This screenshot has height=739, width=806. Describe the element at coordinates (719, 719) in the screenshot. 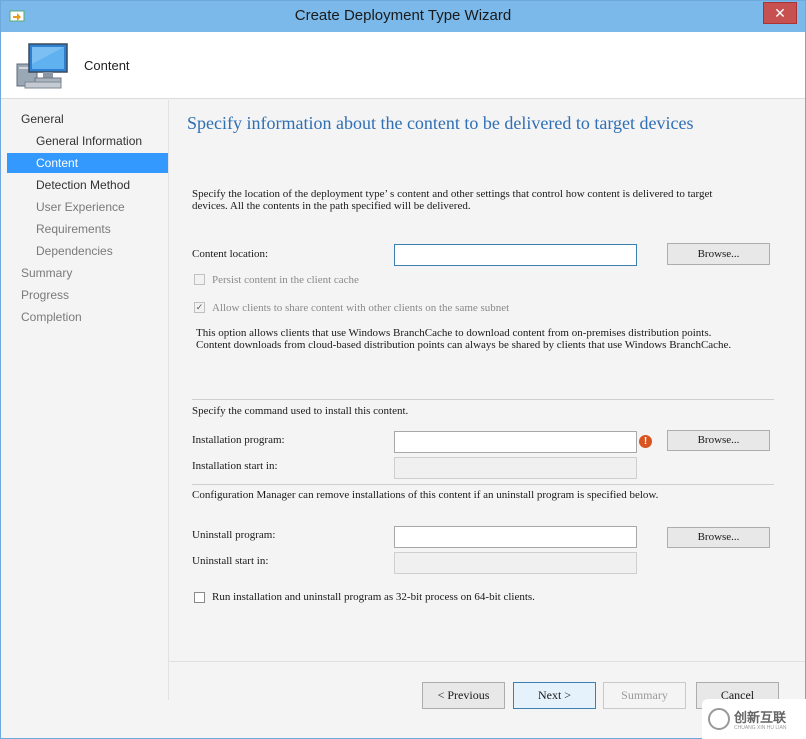

I see `watermark-logo-icon` at that location.